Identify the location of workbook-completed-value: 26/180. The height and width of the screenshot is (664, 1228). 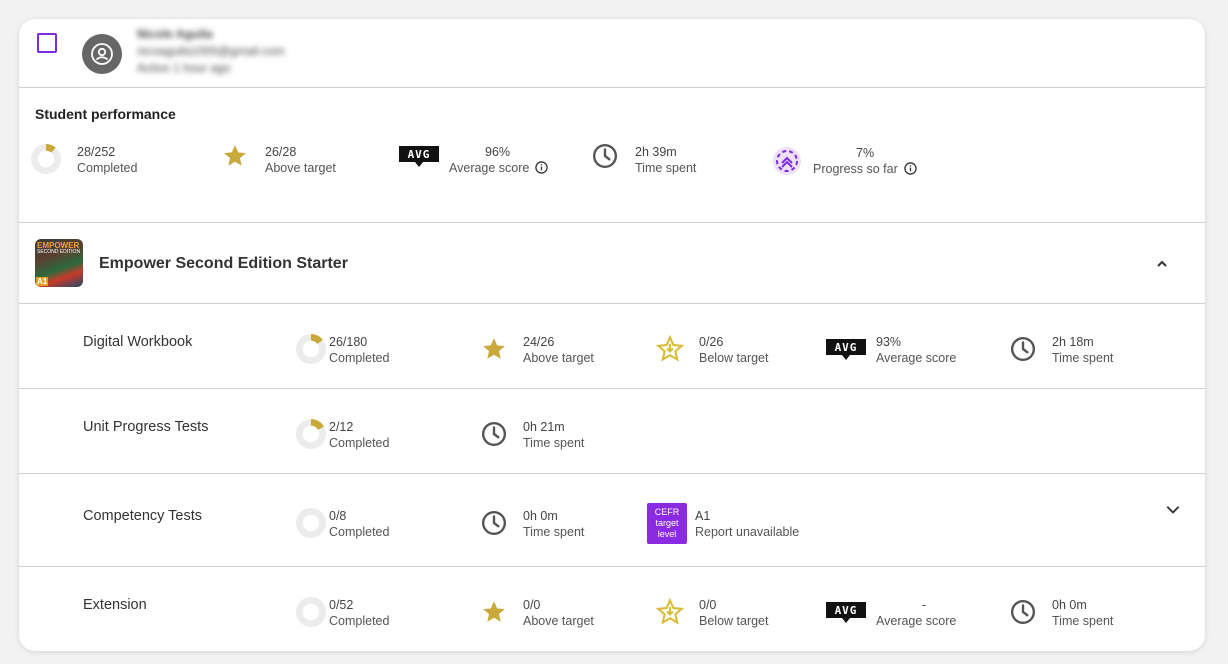
(348, 342).